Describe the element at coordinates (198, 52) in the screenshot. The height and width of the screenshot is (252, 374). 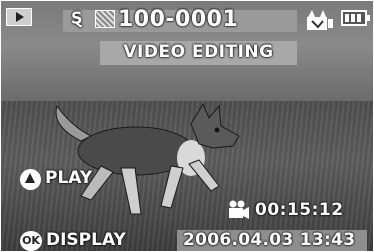
I see `mode-title: VIDEO EDITING` at that location.